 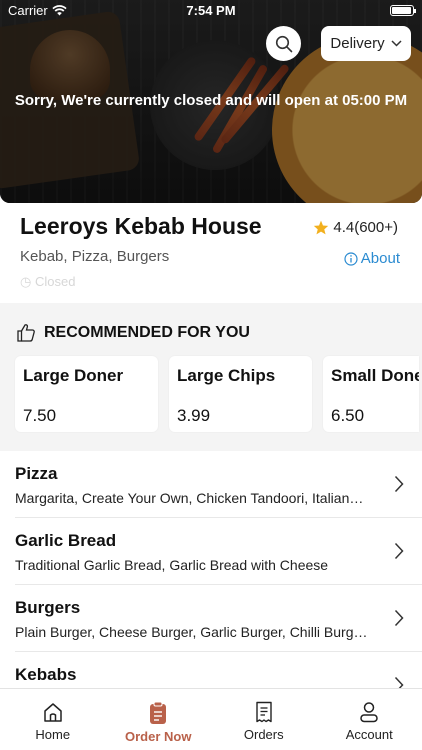 I want to click on about-label: About, so click(x=380, y=258).